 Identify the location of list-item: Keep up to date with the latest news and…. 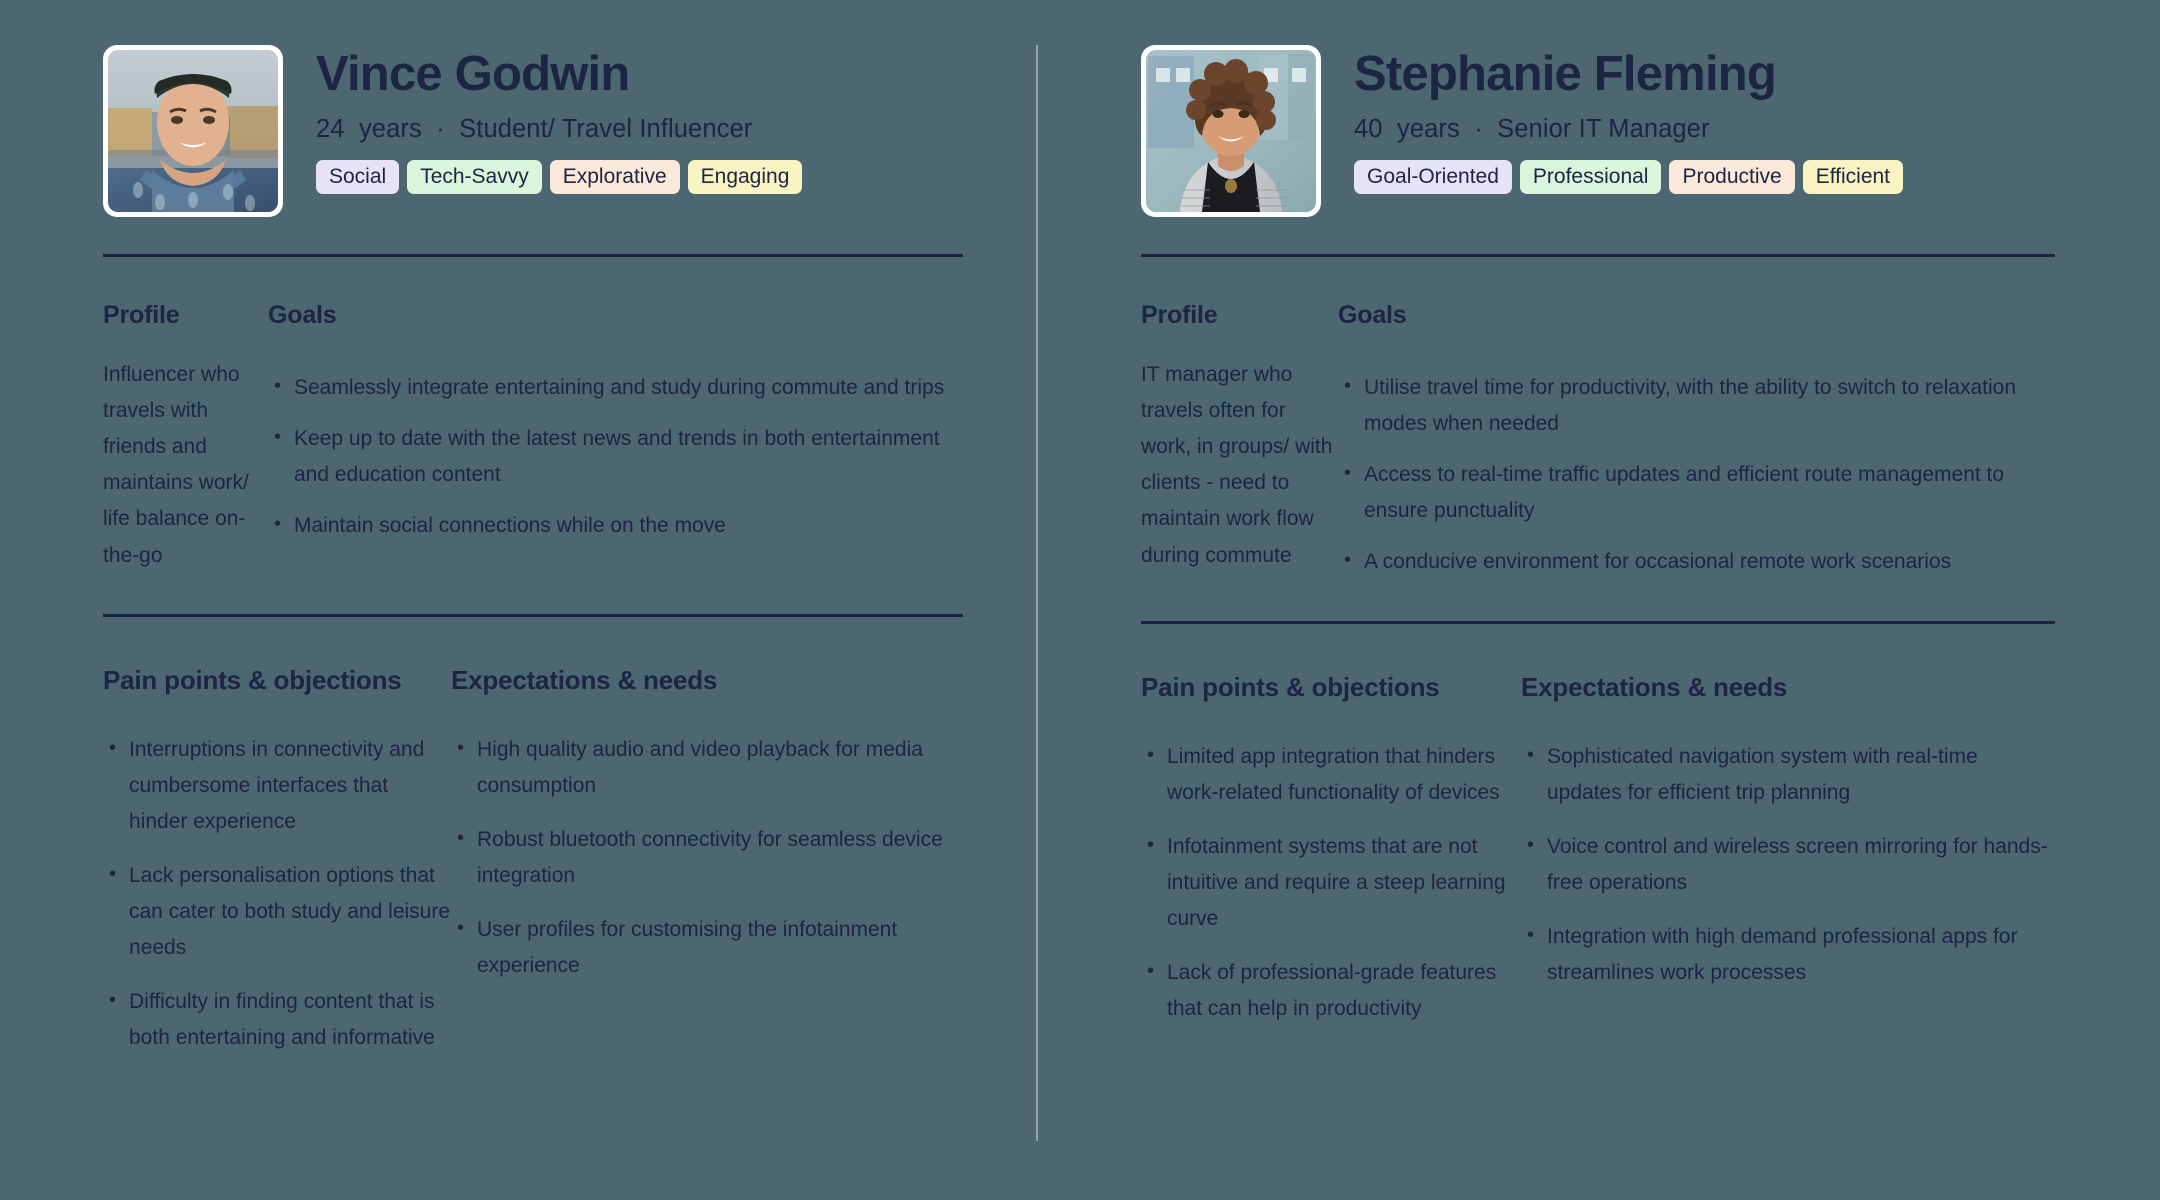
(618, 456).